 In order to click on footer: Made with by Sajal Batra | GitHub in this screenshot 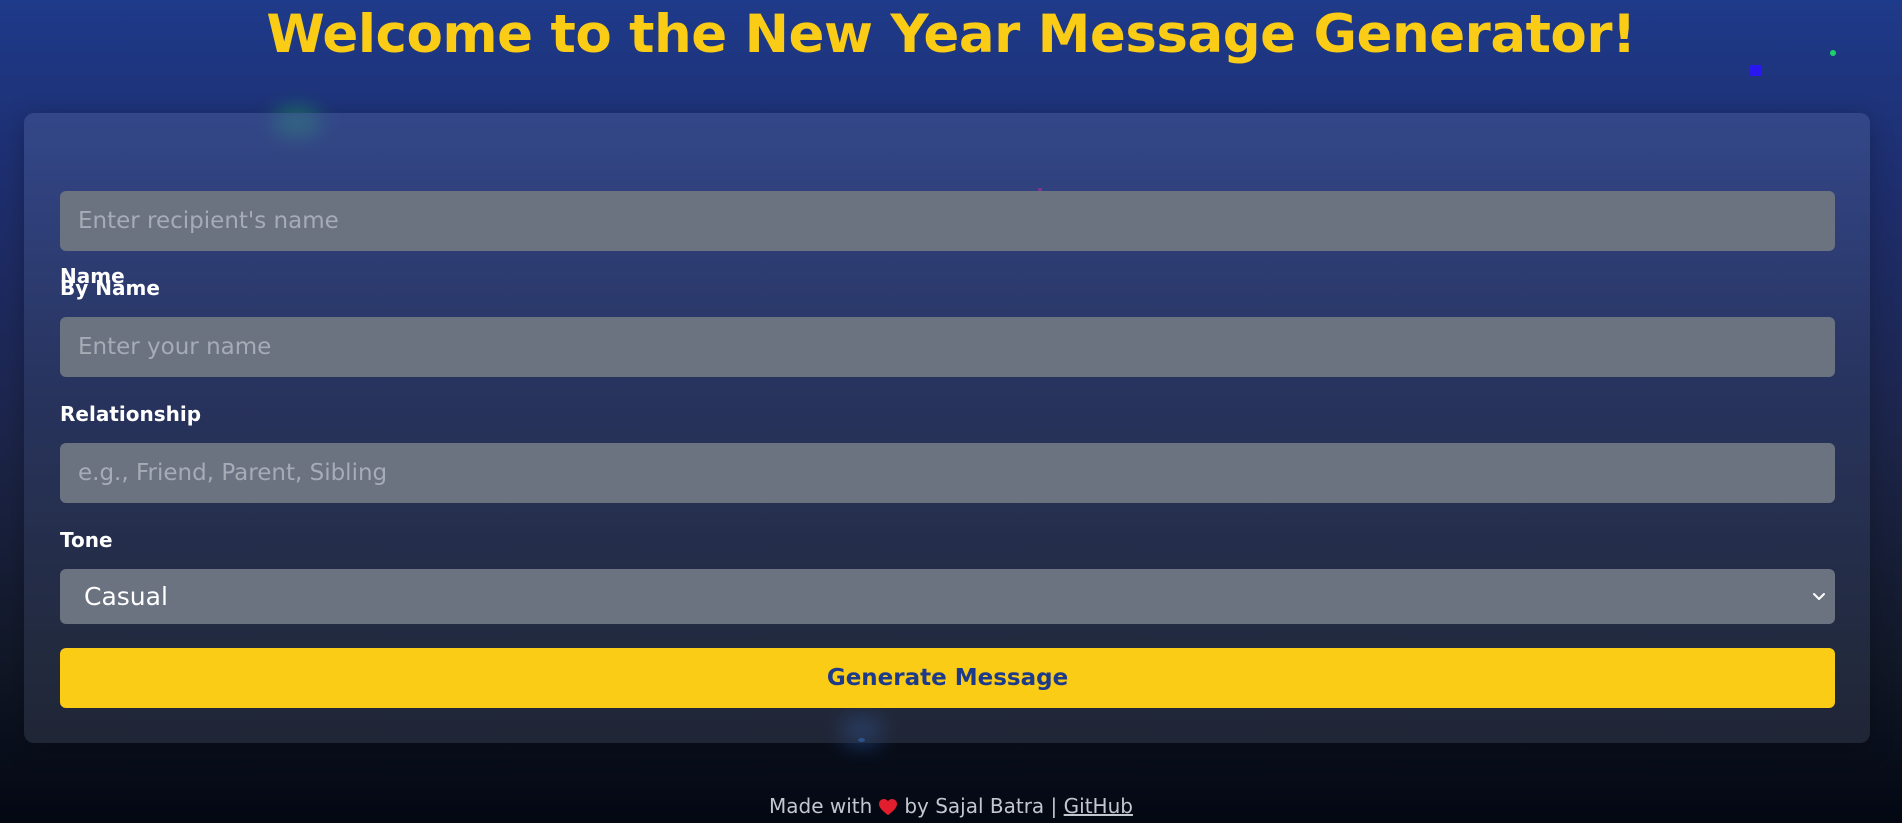, I will do `click(951, 806)`.